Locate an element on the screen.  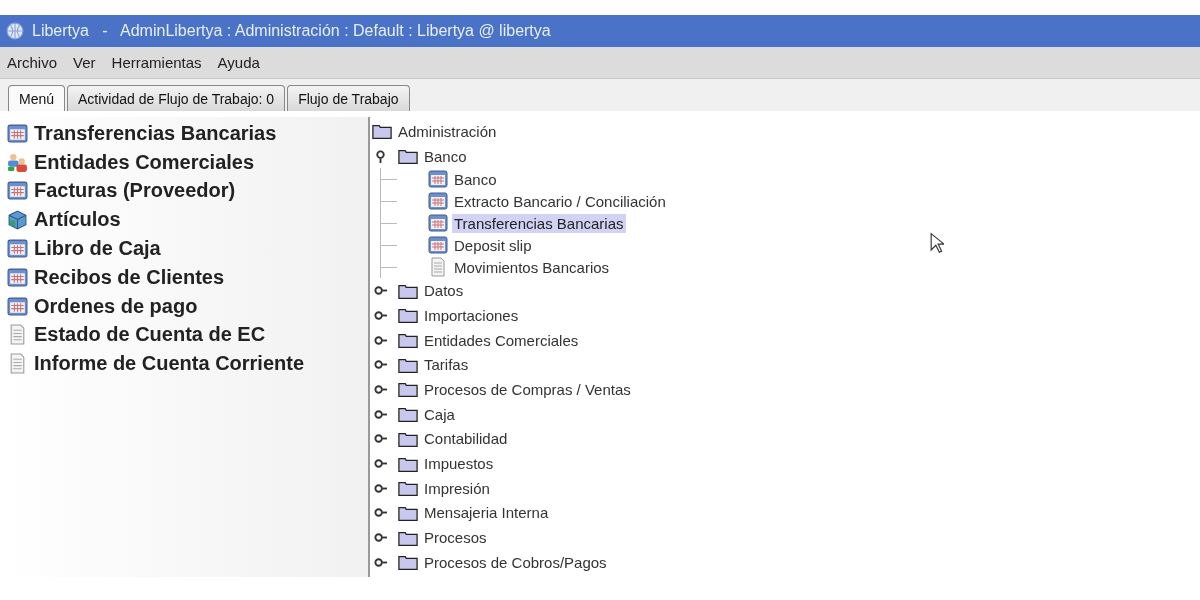
favorite-item: Artículos is located at coordinates (77, 220).